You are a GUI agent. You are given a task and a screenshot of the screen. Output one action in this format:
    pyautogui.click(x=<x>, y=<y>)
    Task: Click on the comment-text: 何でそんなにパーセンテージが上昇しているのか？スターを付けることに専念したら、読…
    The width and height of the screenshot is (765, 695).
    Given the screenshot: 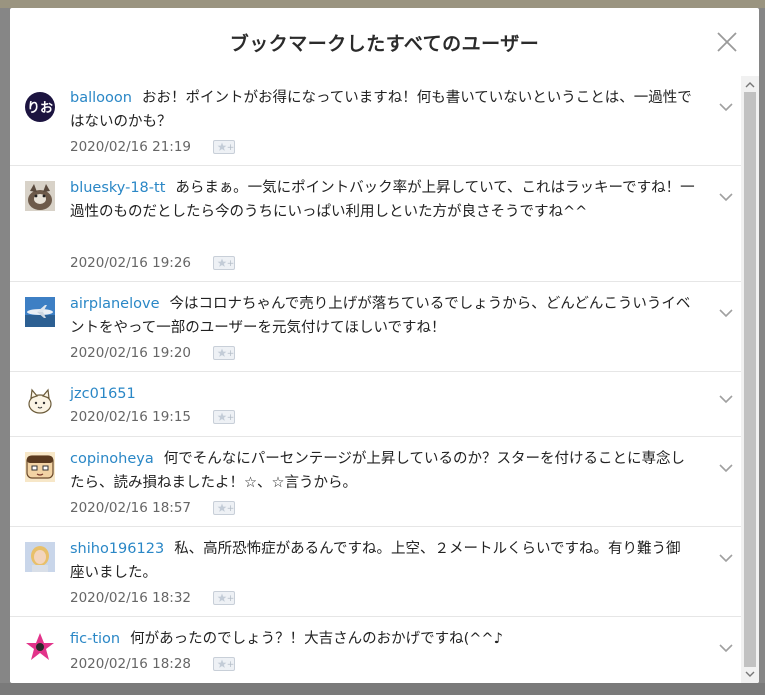 What is the action you would take?
    pyautogui.click(x=377, y=471)
    